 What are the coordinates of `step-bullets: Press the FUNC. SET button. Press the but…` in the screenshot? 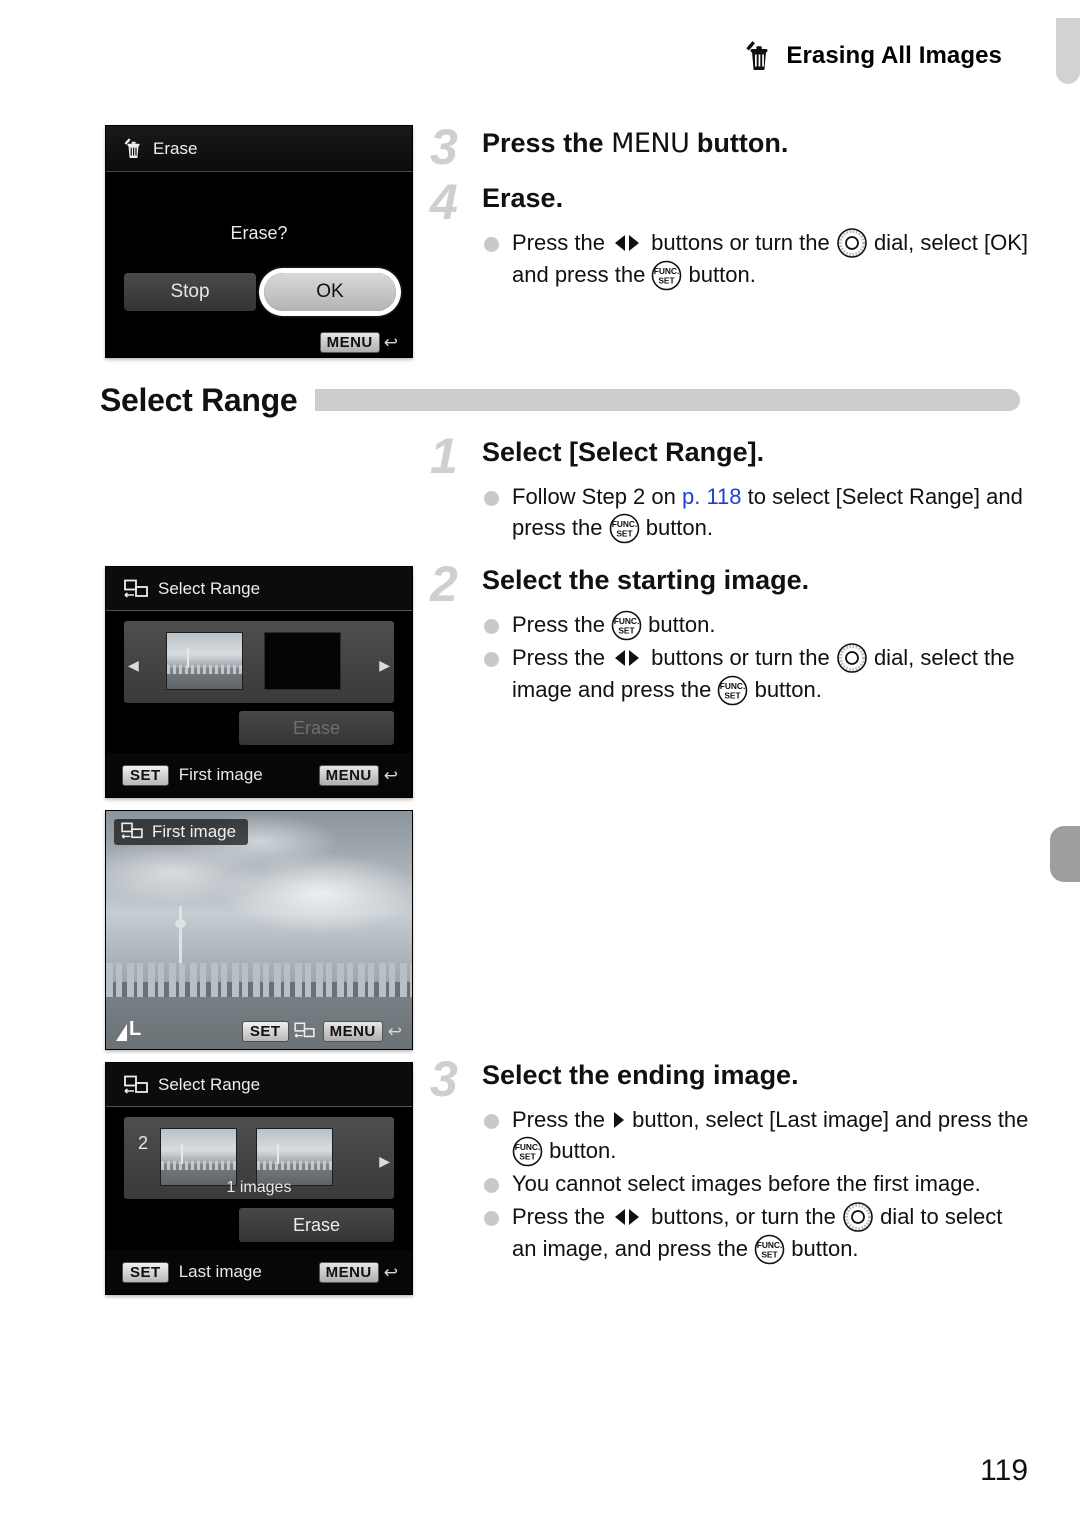 It's located at (756, 657).